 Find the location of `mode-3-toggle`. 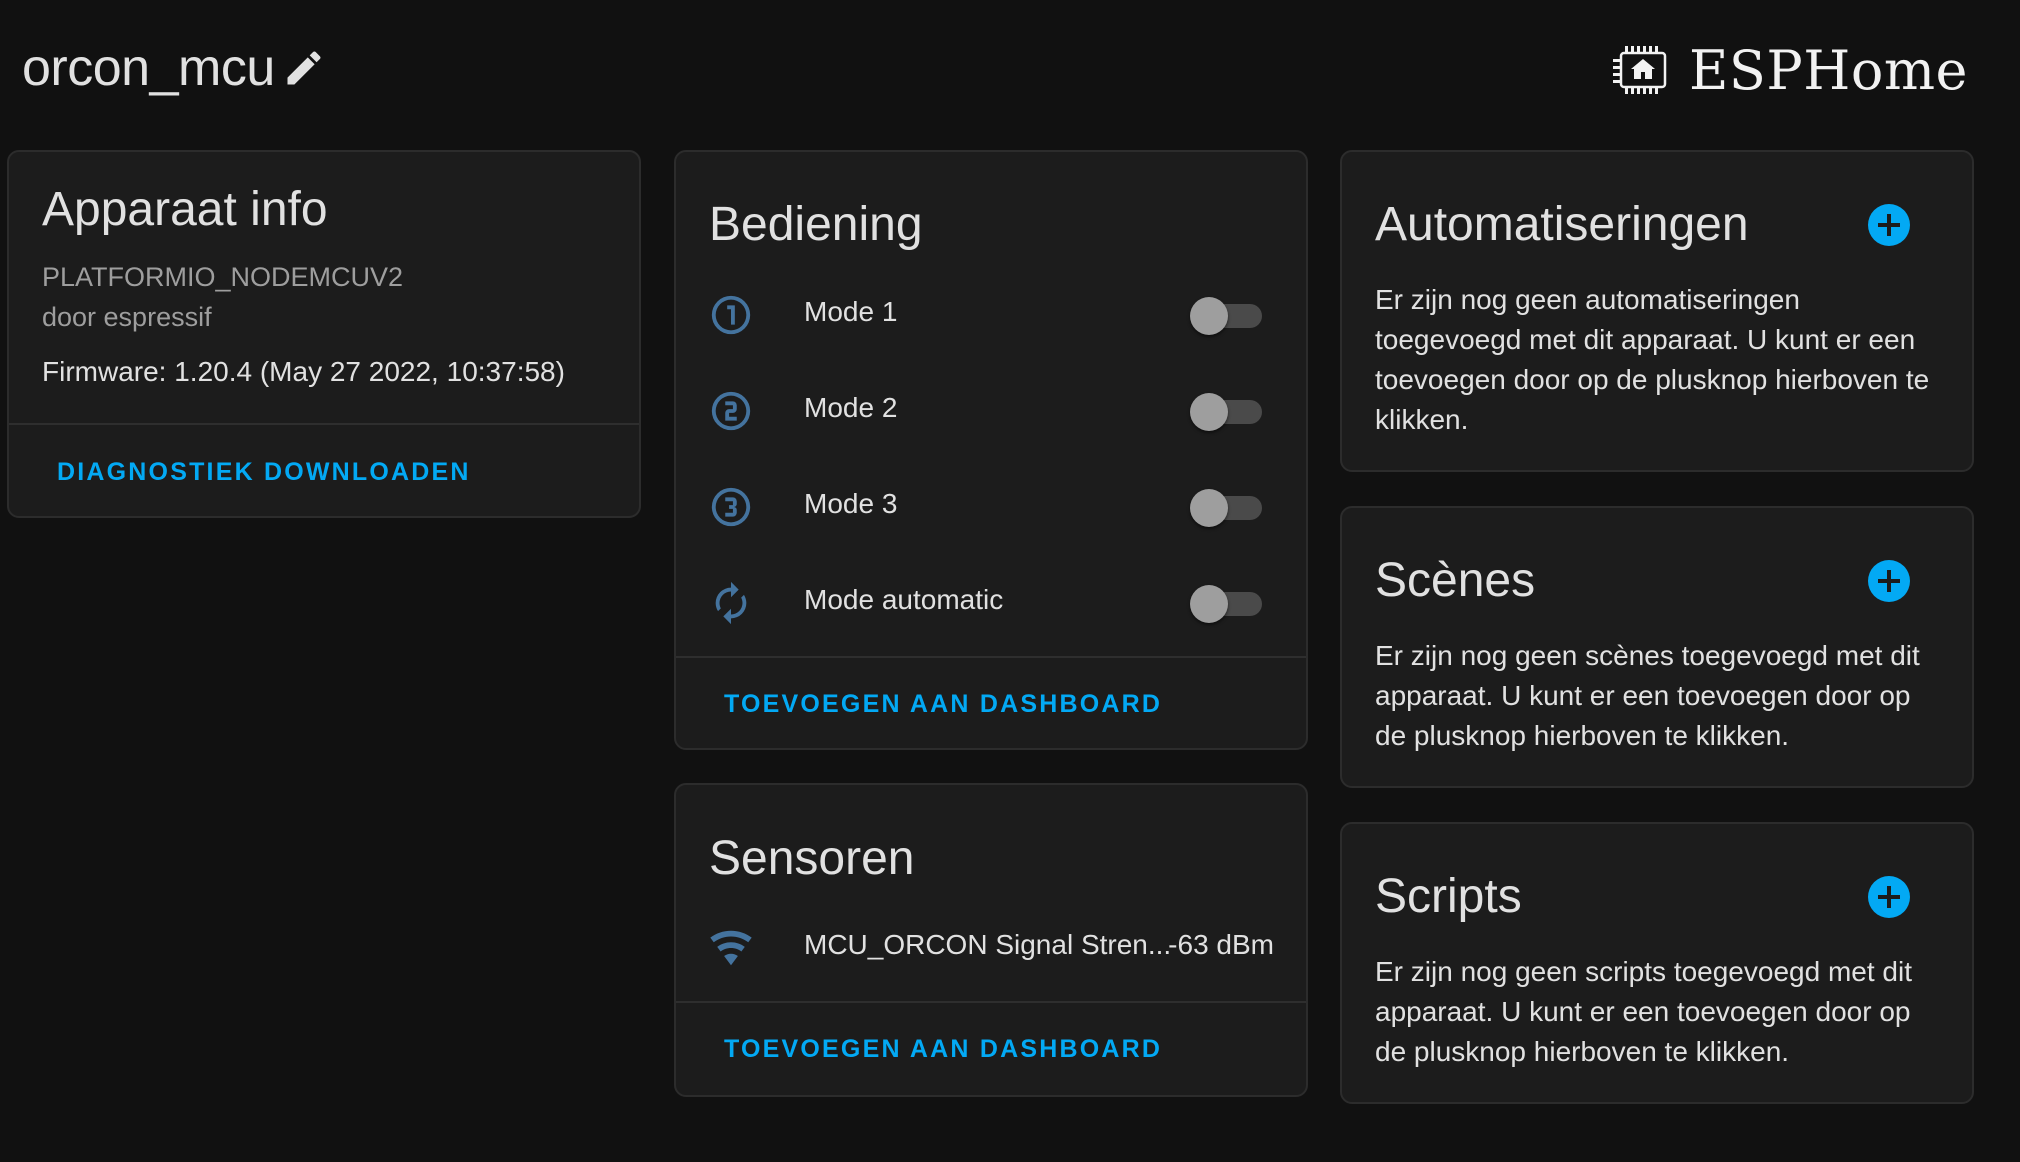

mode-3-toggle is located at coordinates (1227, 508).